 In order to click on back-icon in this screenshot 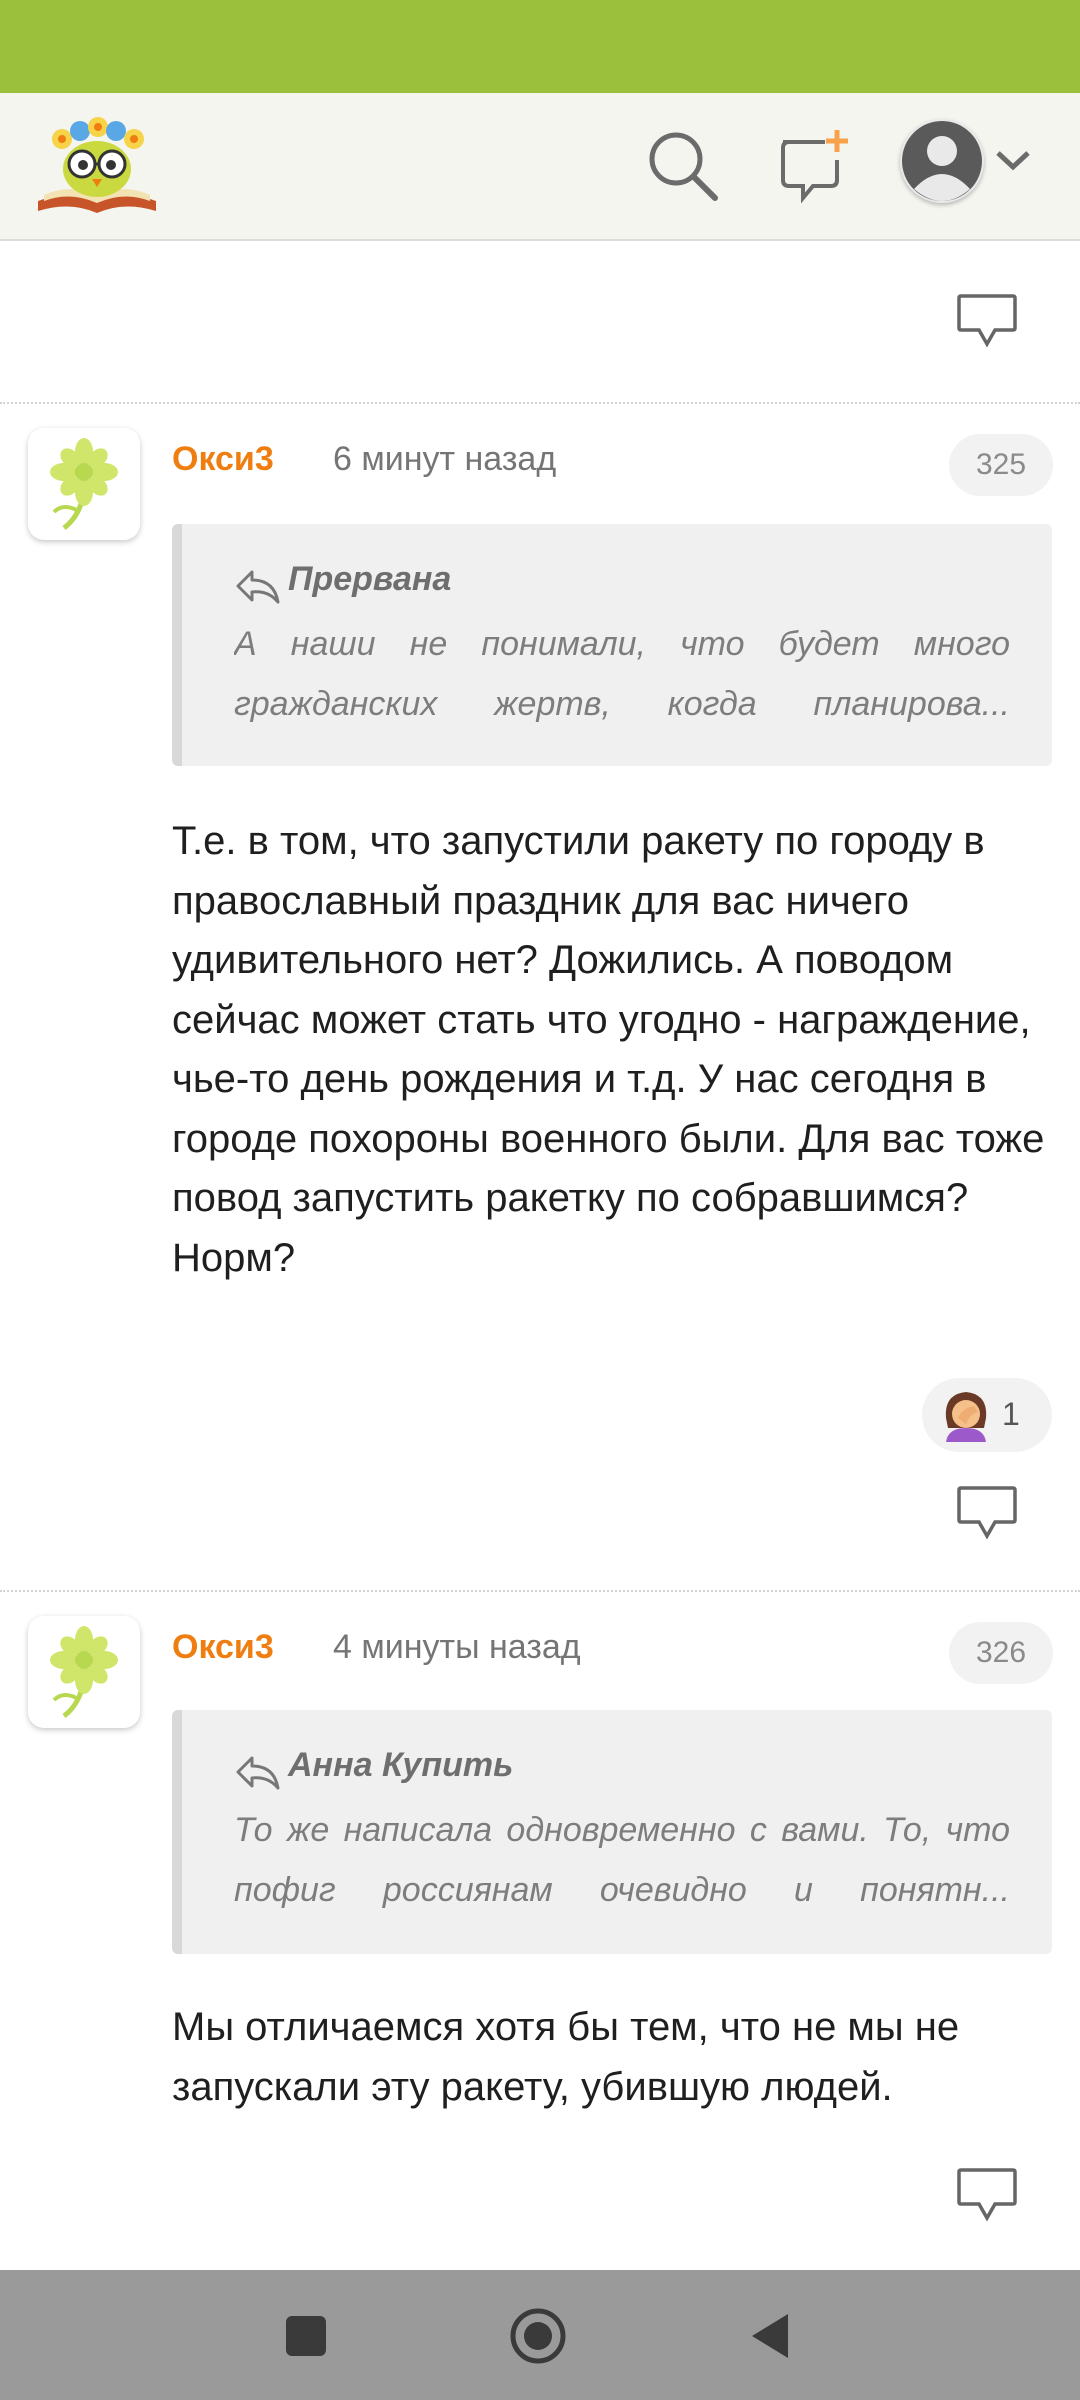, I will do `click(772, 2336)`.